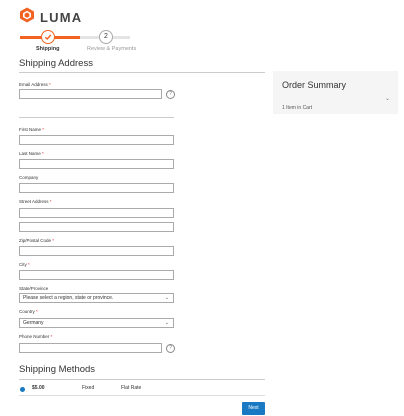  What do you see at coordinates (131, 388) in the screenshot?
I see `rate-carrier: Flat Rate` at bounding box center [131, 388].